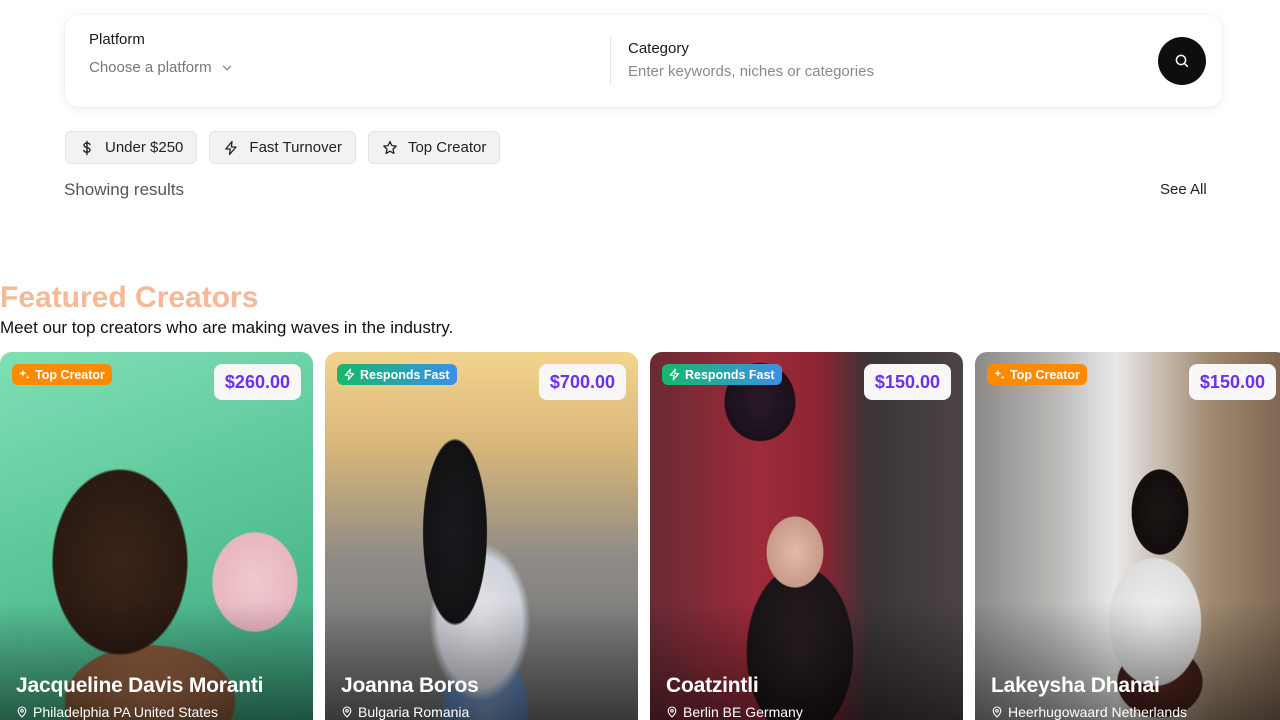 The height and width of the screenshot is (720, 1280). What do you see at coordinates (339, 61) in the screenshot?
I see `platform-select: Platform Choose a platform` at bounding box center [339, 61].